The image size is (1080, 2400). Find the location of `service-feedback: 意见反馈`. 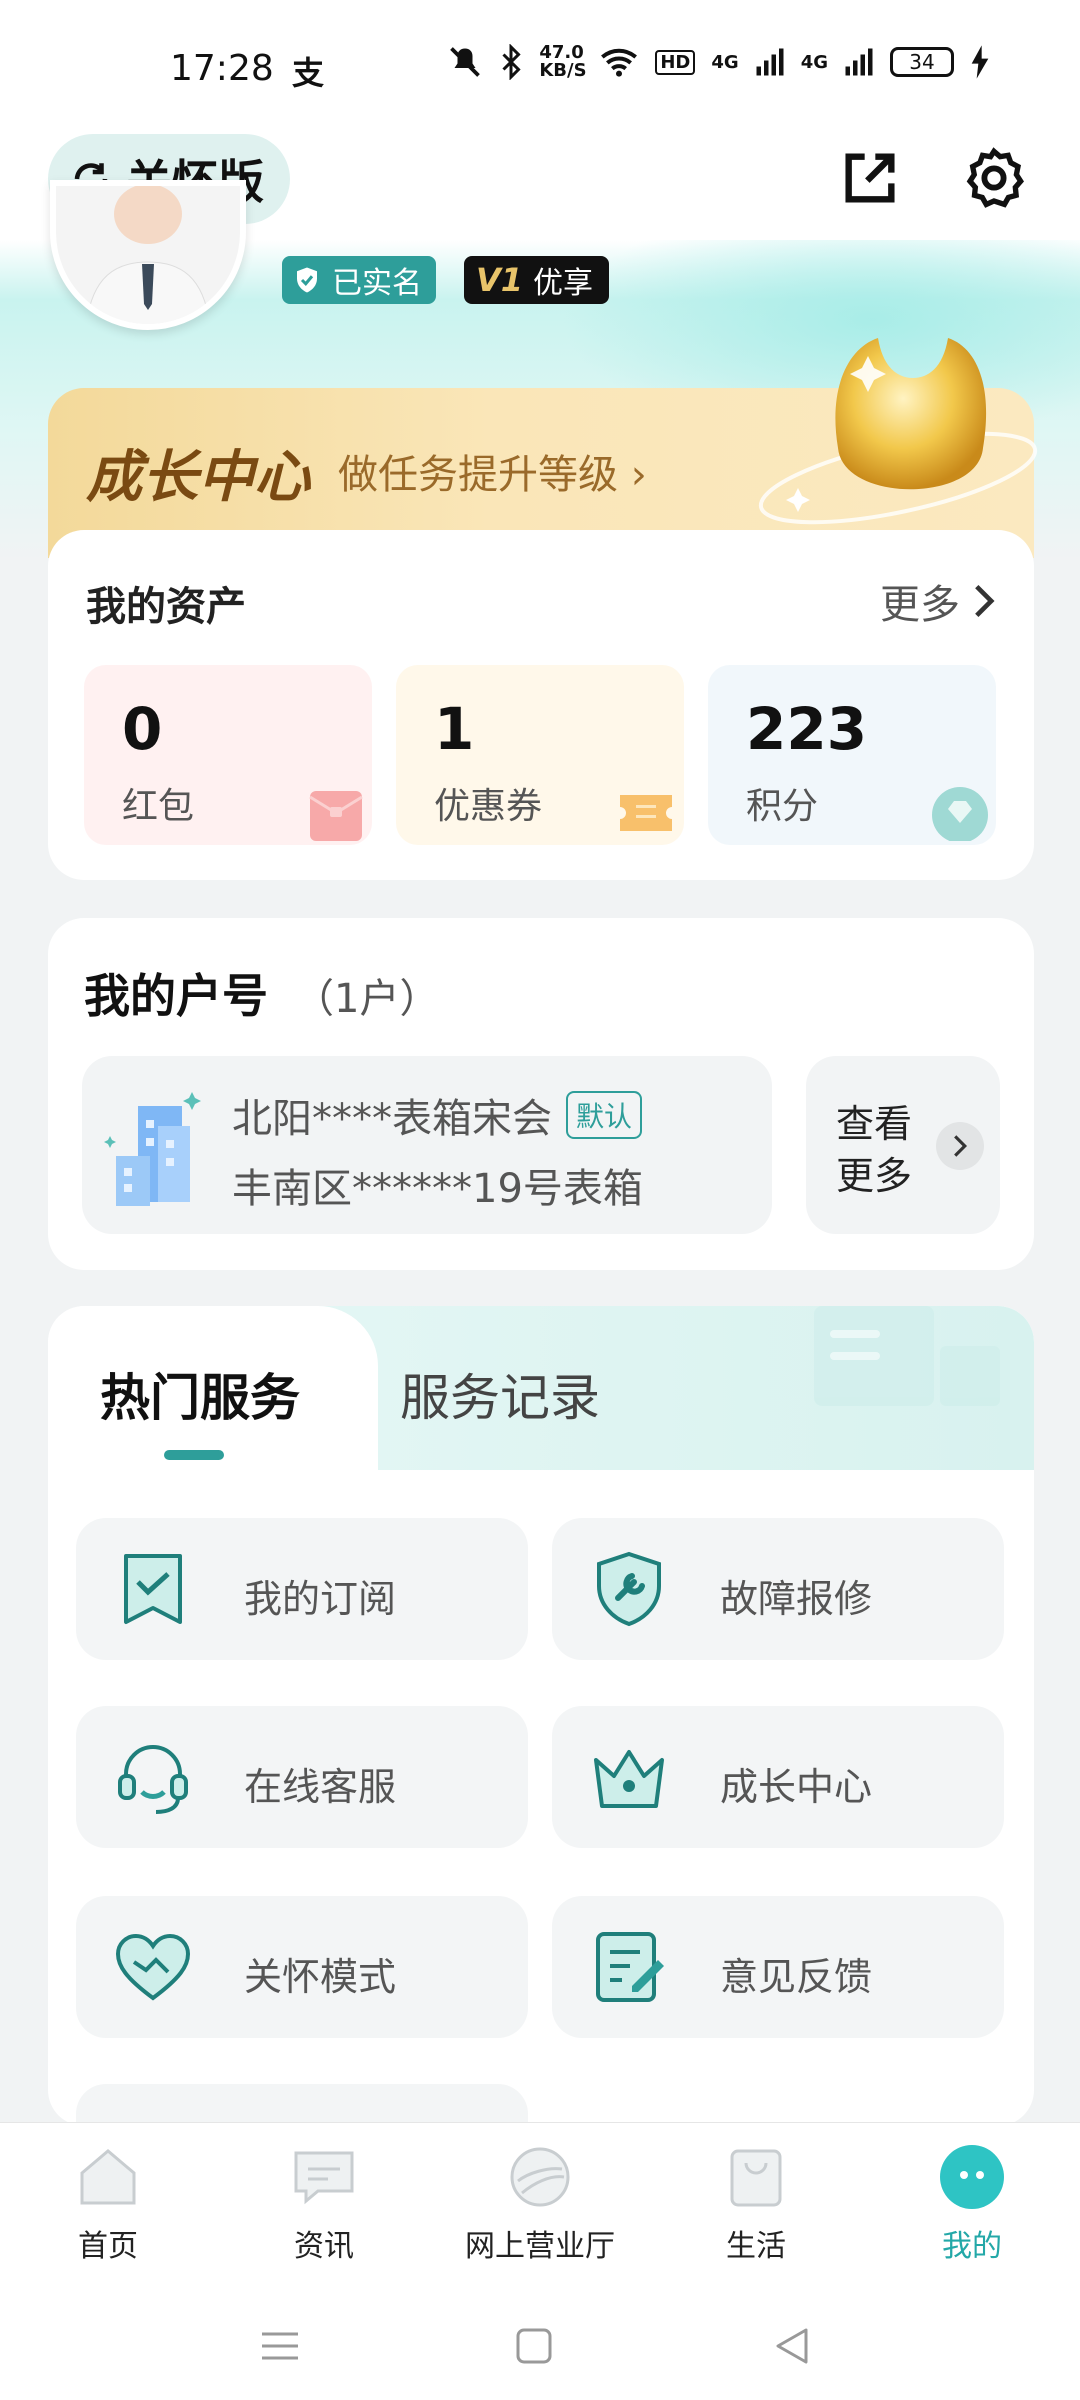

service-feedback: 意见反馈 is located at coordinates (778, 1967).